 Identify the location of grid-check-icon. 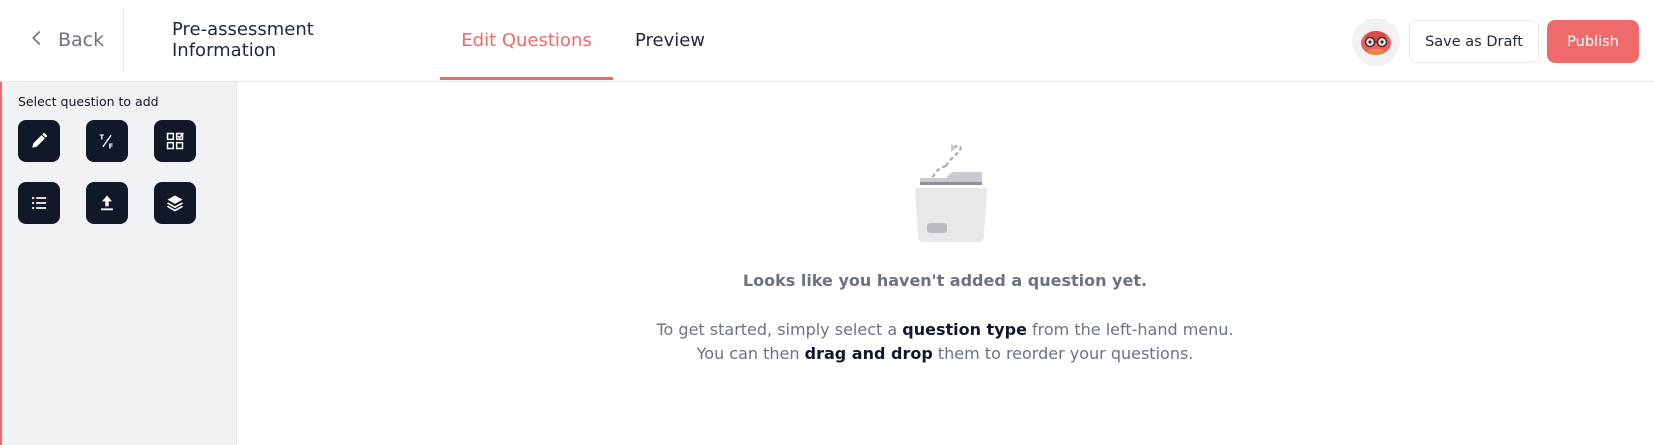
(175, 141).